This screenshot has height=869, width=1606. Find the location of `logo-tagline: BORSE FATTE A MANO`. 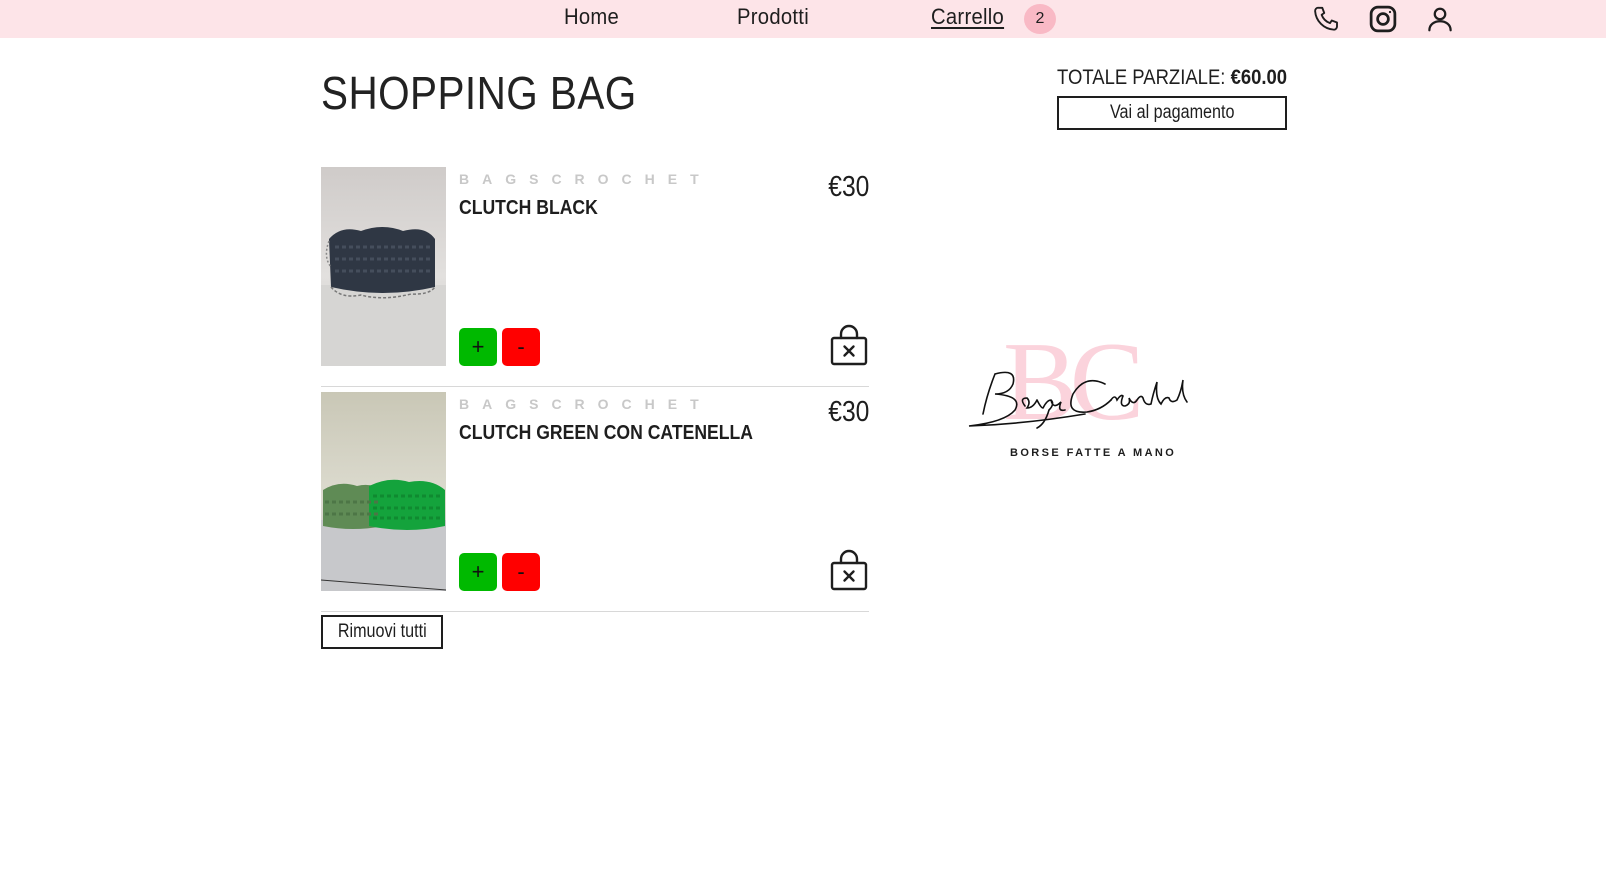

logo-tagline: BORSE FATTE A MANO is located at coordinates (1093, 453).